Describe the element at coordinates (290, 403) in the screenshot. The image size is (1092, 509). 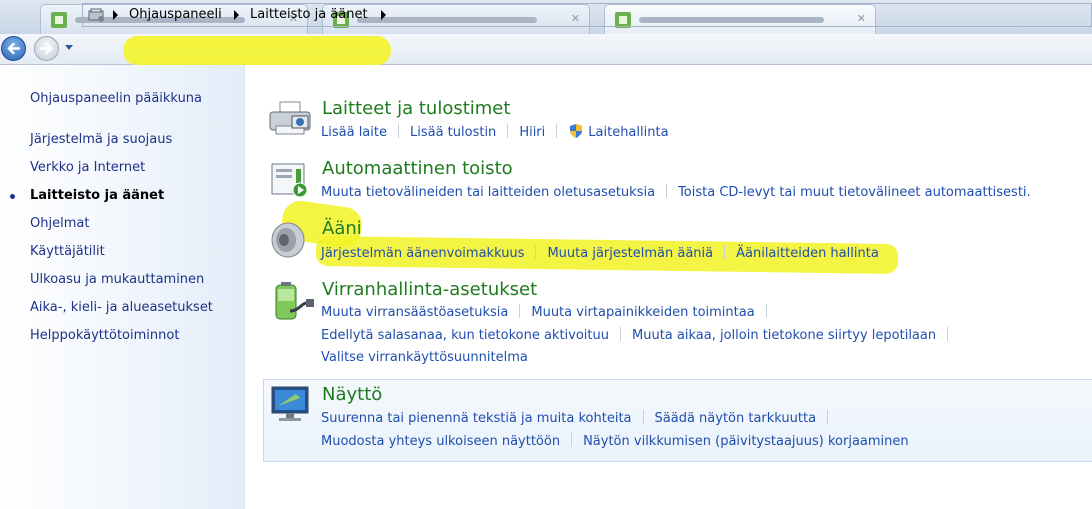
I see `monitor-icon` at that location.